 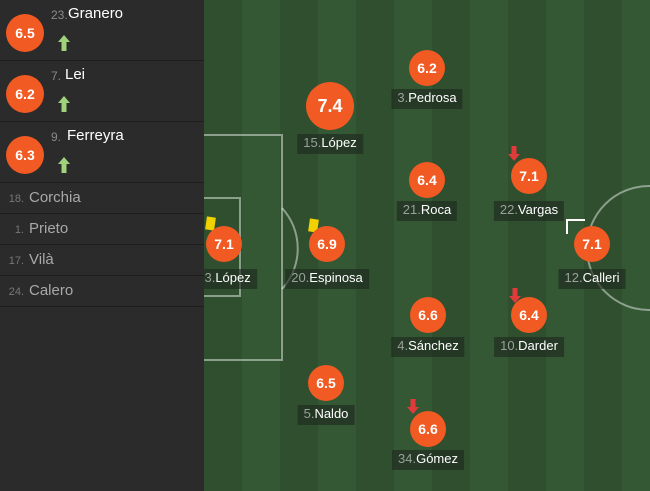 I want to click on player-label: 22.Vargas, so click(x=529, y=211).